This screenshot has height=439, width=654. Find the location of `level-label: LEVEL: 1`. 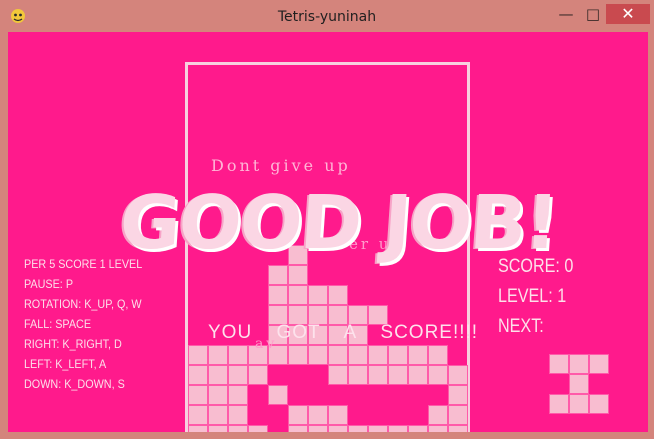

level-label: LEVEL: 1 is located at coordinates (532, 296).